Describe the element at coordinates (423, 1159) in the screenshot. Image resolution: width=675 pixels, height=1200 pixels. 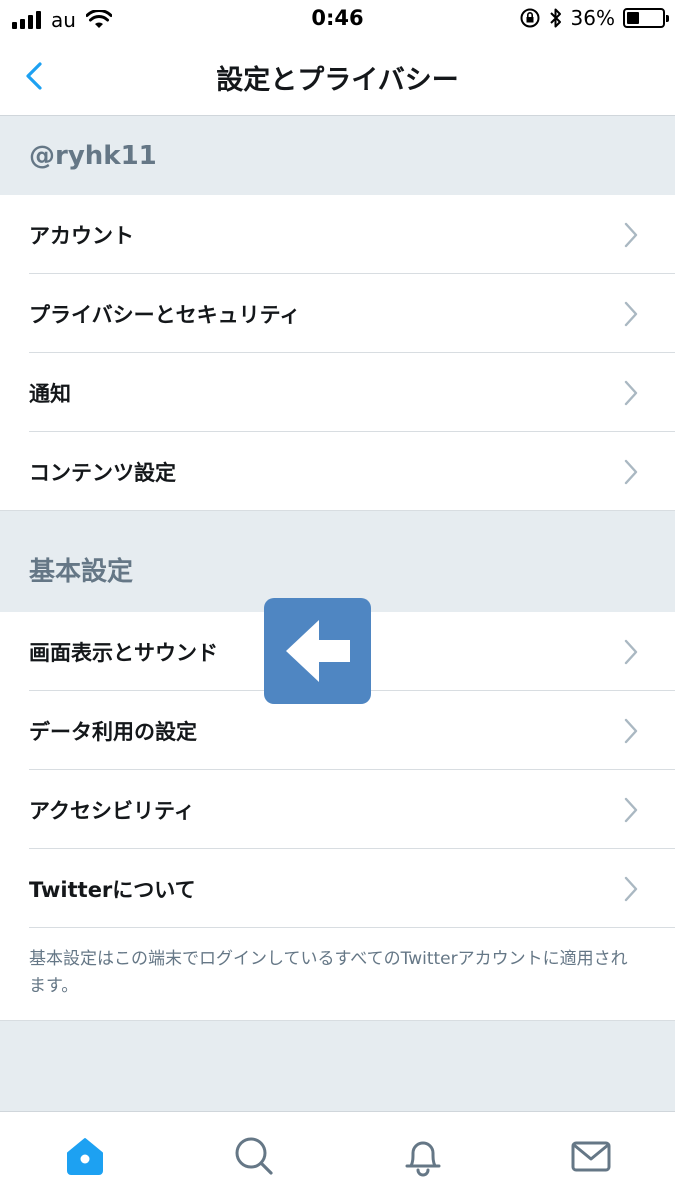
I see `notifications-bell-icon` at that location.